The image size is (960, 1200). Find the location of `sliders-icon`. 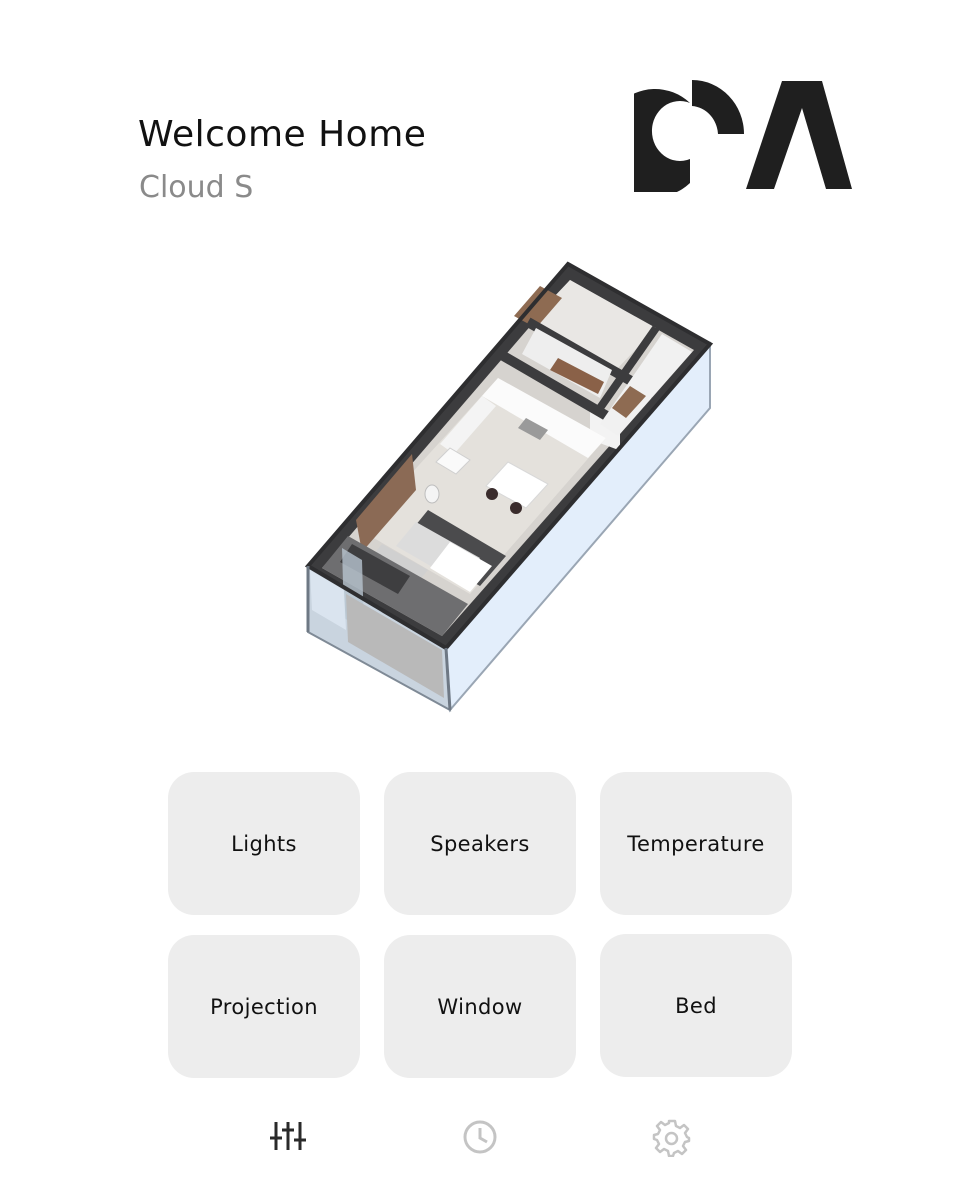

sliders-icon is located at coordinates (288, 1136).